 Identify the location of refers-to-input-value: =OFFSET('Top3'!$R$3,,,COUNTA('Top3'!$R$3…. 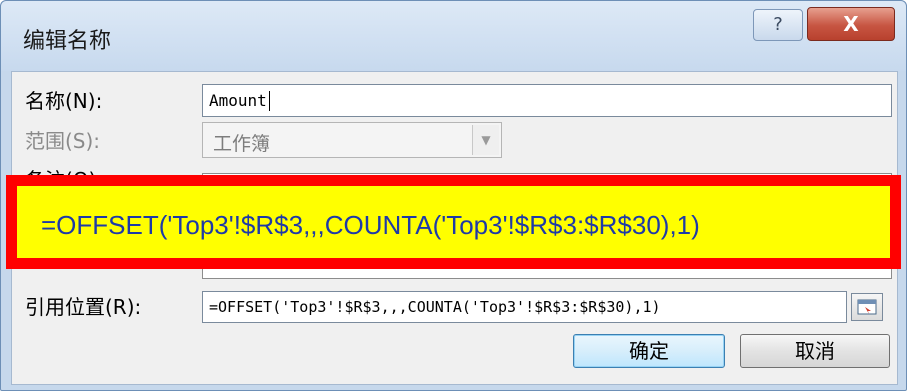
(435, 307).